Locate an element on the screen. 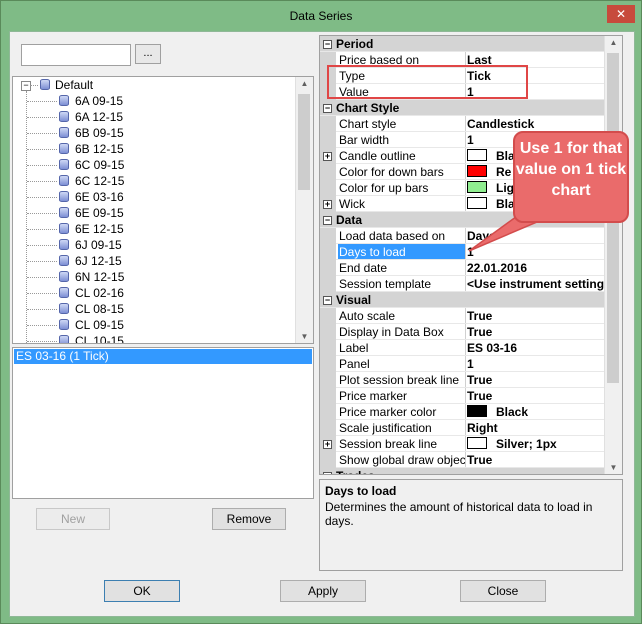  tree-item-label: 6E 09-15 is located at coordinates (99, 213).